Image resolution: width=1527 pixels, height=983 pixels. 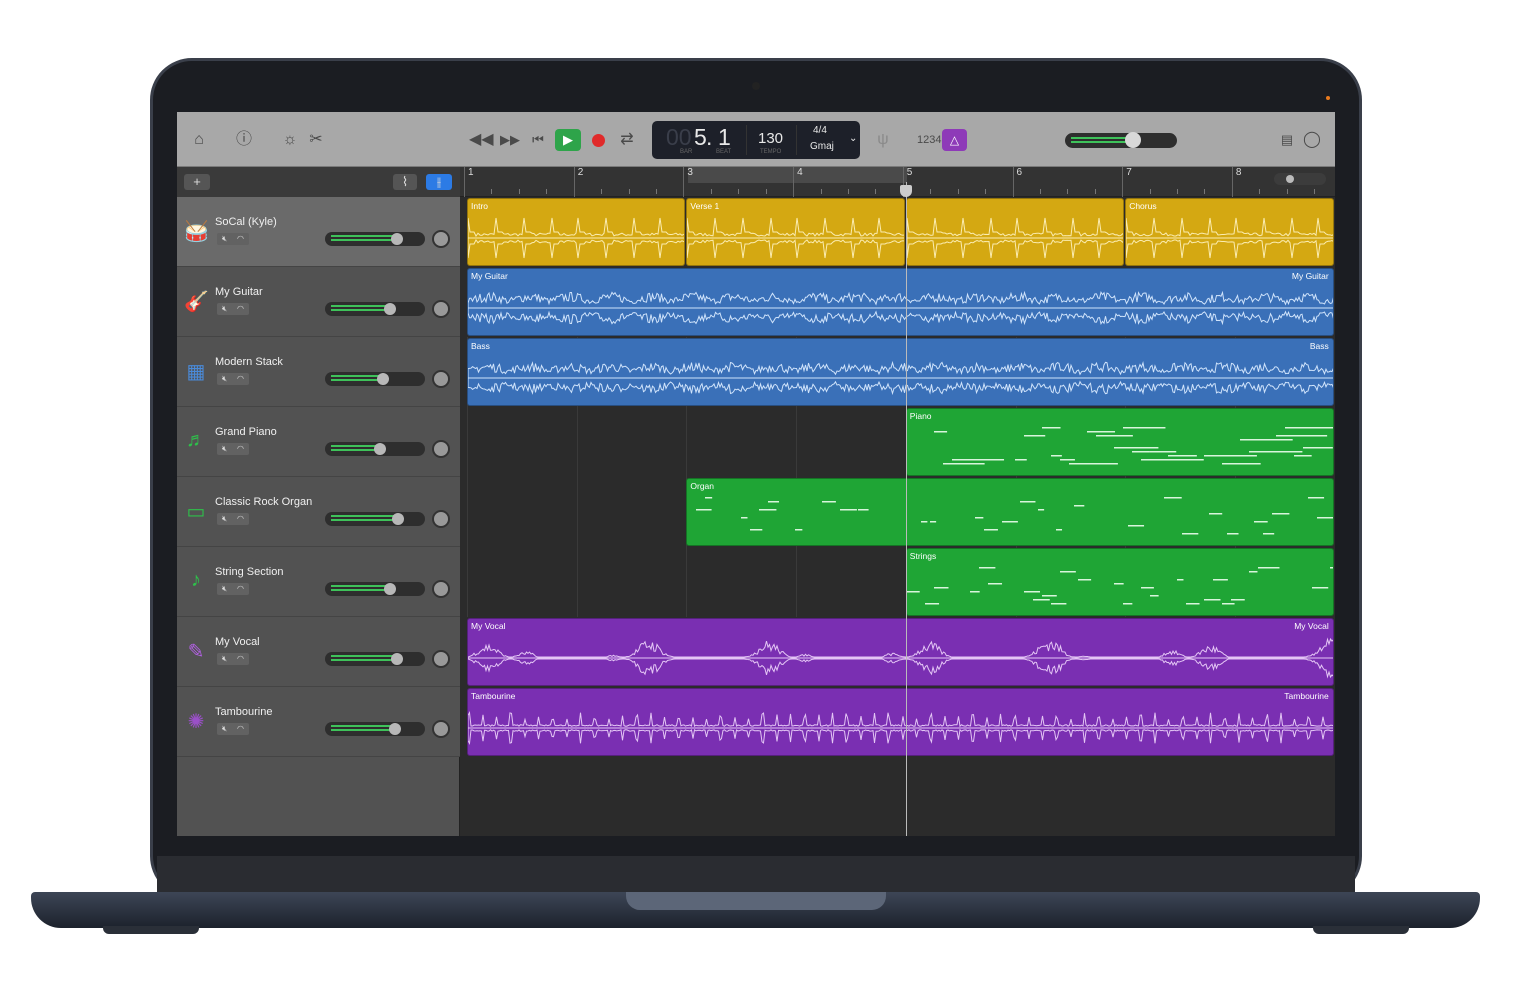 What do you see at coordinates (318, 652) in the screenshot?
I see `track-header: ✎ My Vocal 🔇︎ ◠` at bounding box center [318, 652].